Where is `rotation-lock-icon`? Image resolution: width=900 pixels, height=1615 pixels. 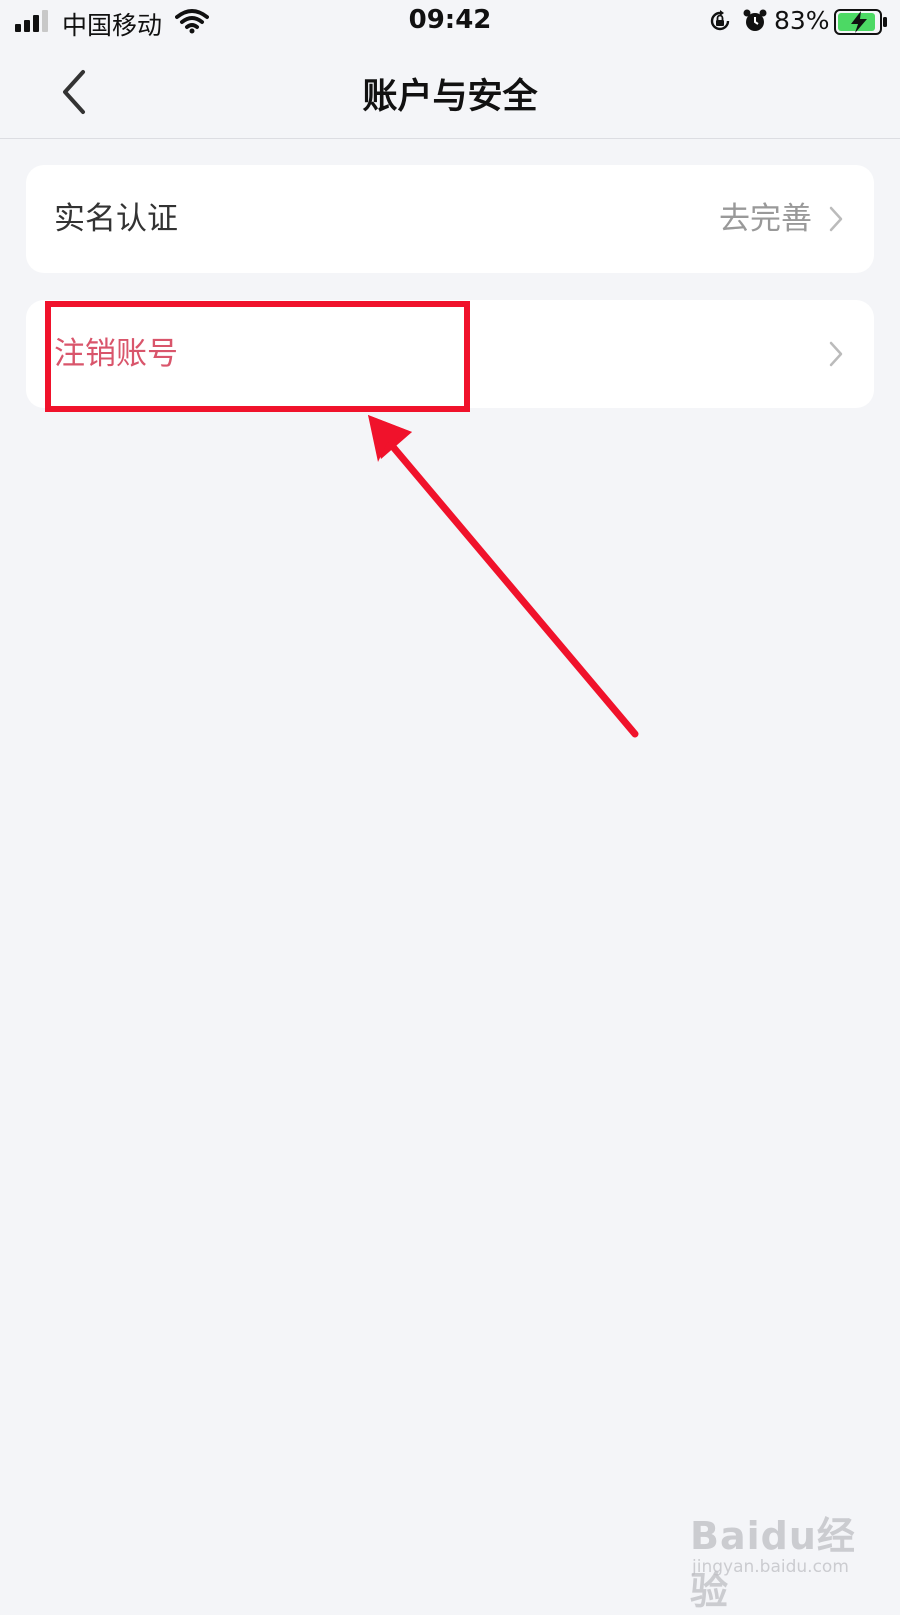
rotation-lock-icon is located at coordinates (720, 20).